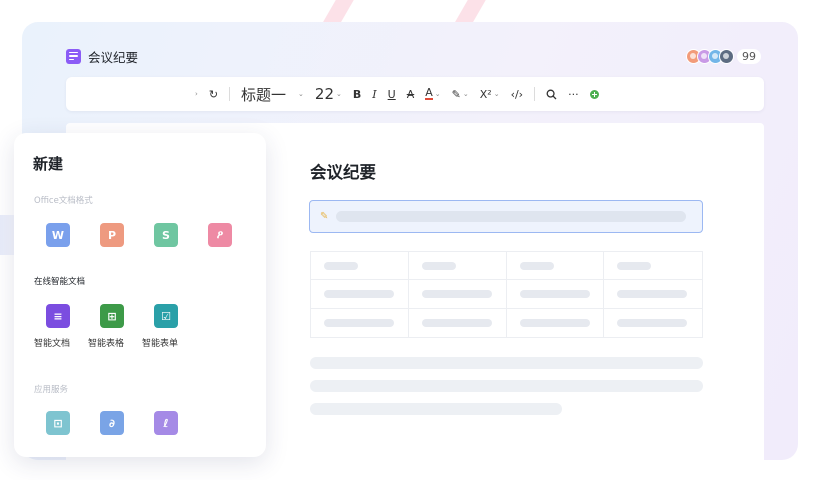 This screenshot has width=817, height=480. I want to click on new-sheet-doc: S, so click(169, 235).